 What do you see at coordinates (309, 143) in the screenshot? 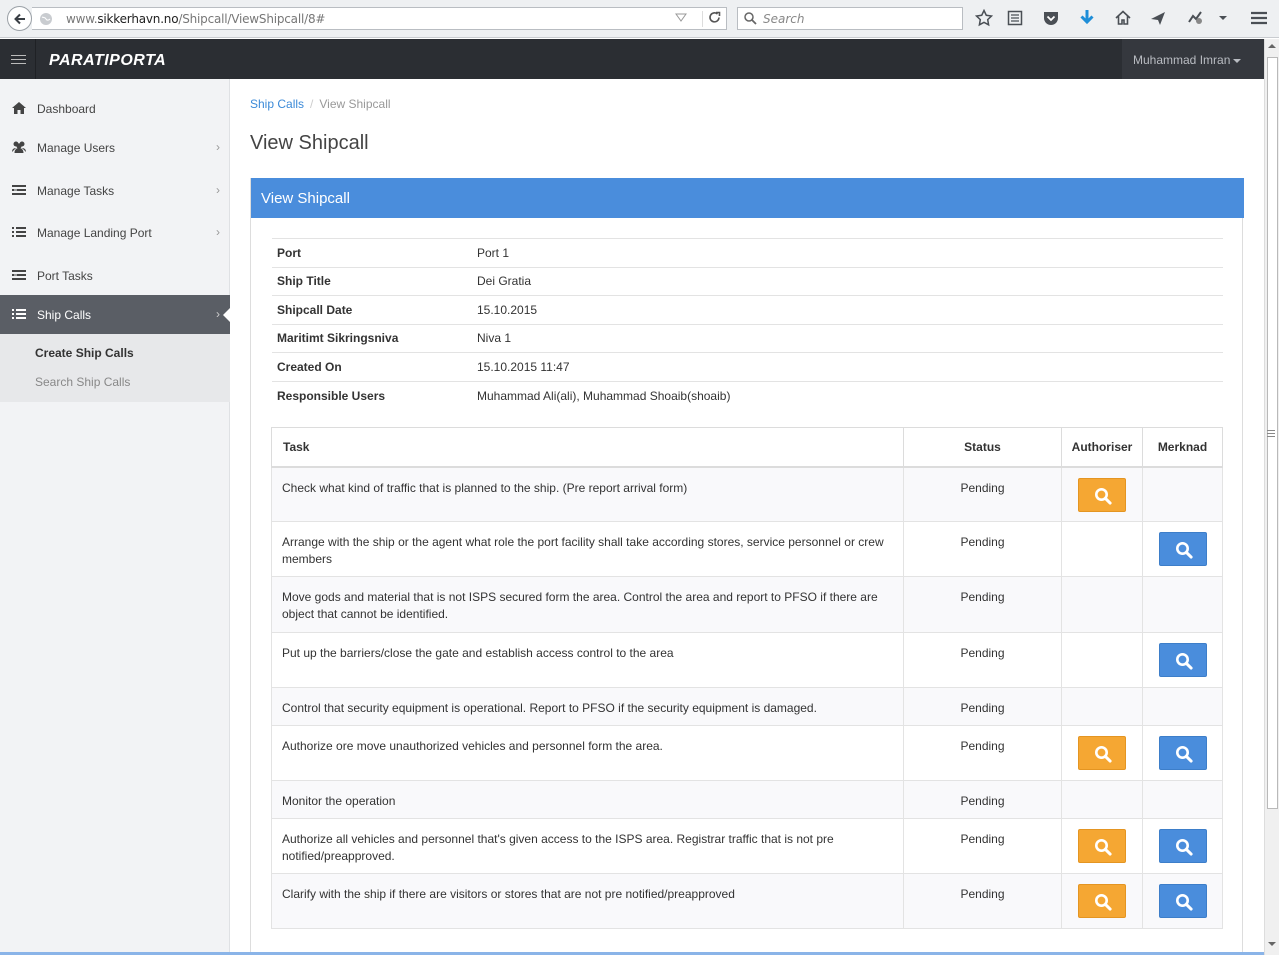
I see `page-title: View Shipcall` at bounding box center [309, 143].